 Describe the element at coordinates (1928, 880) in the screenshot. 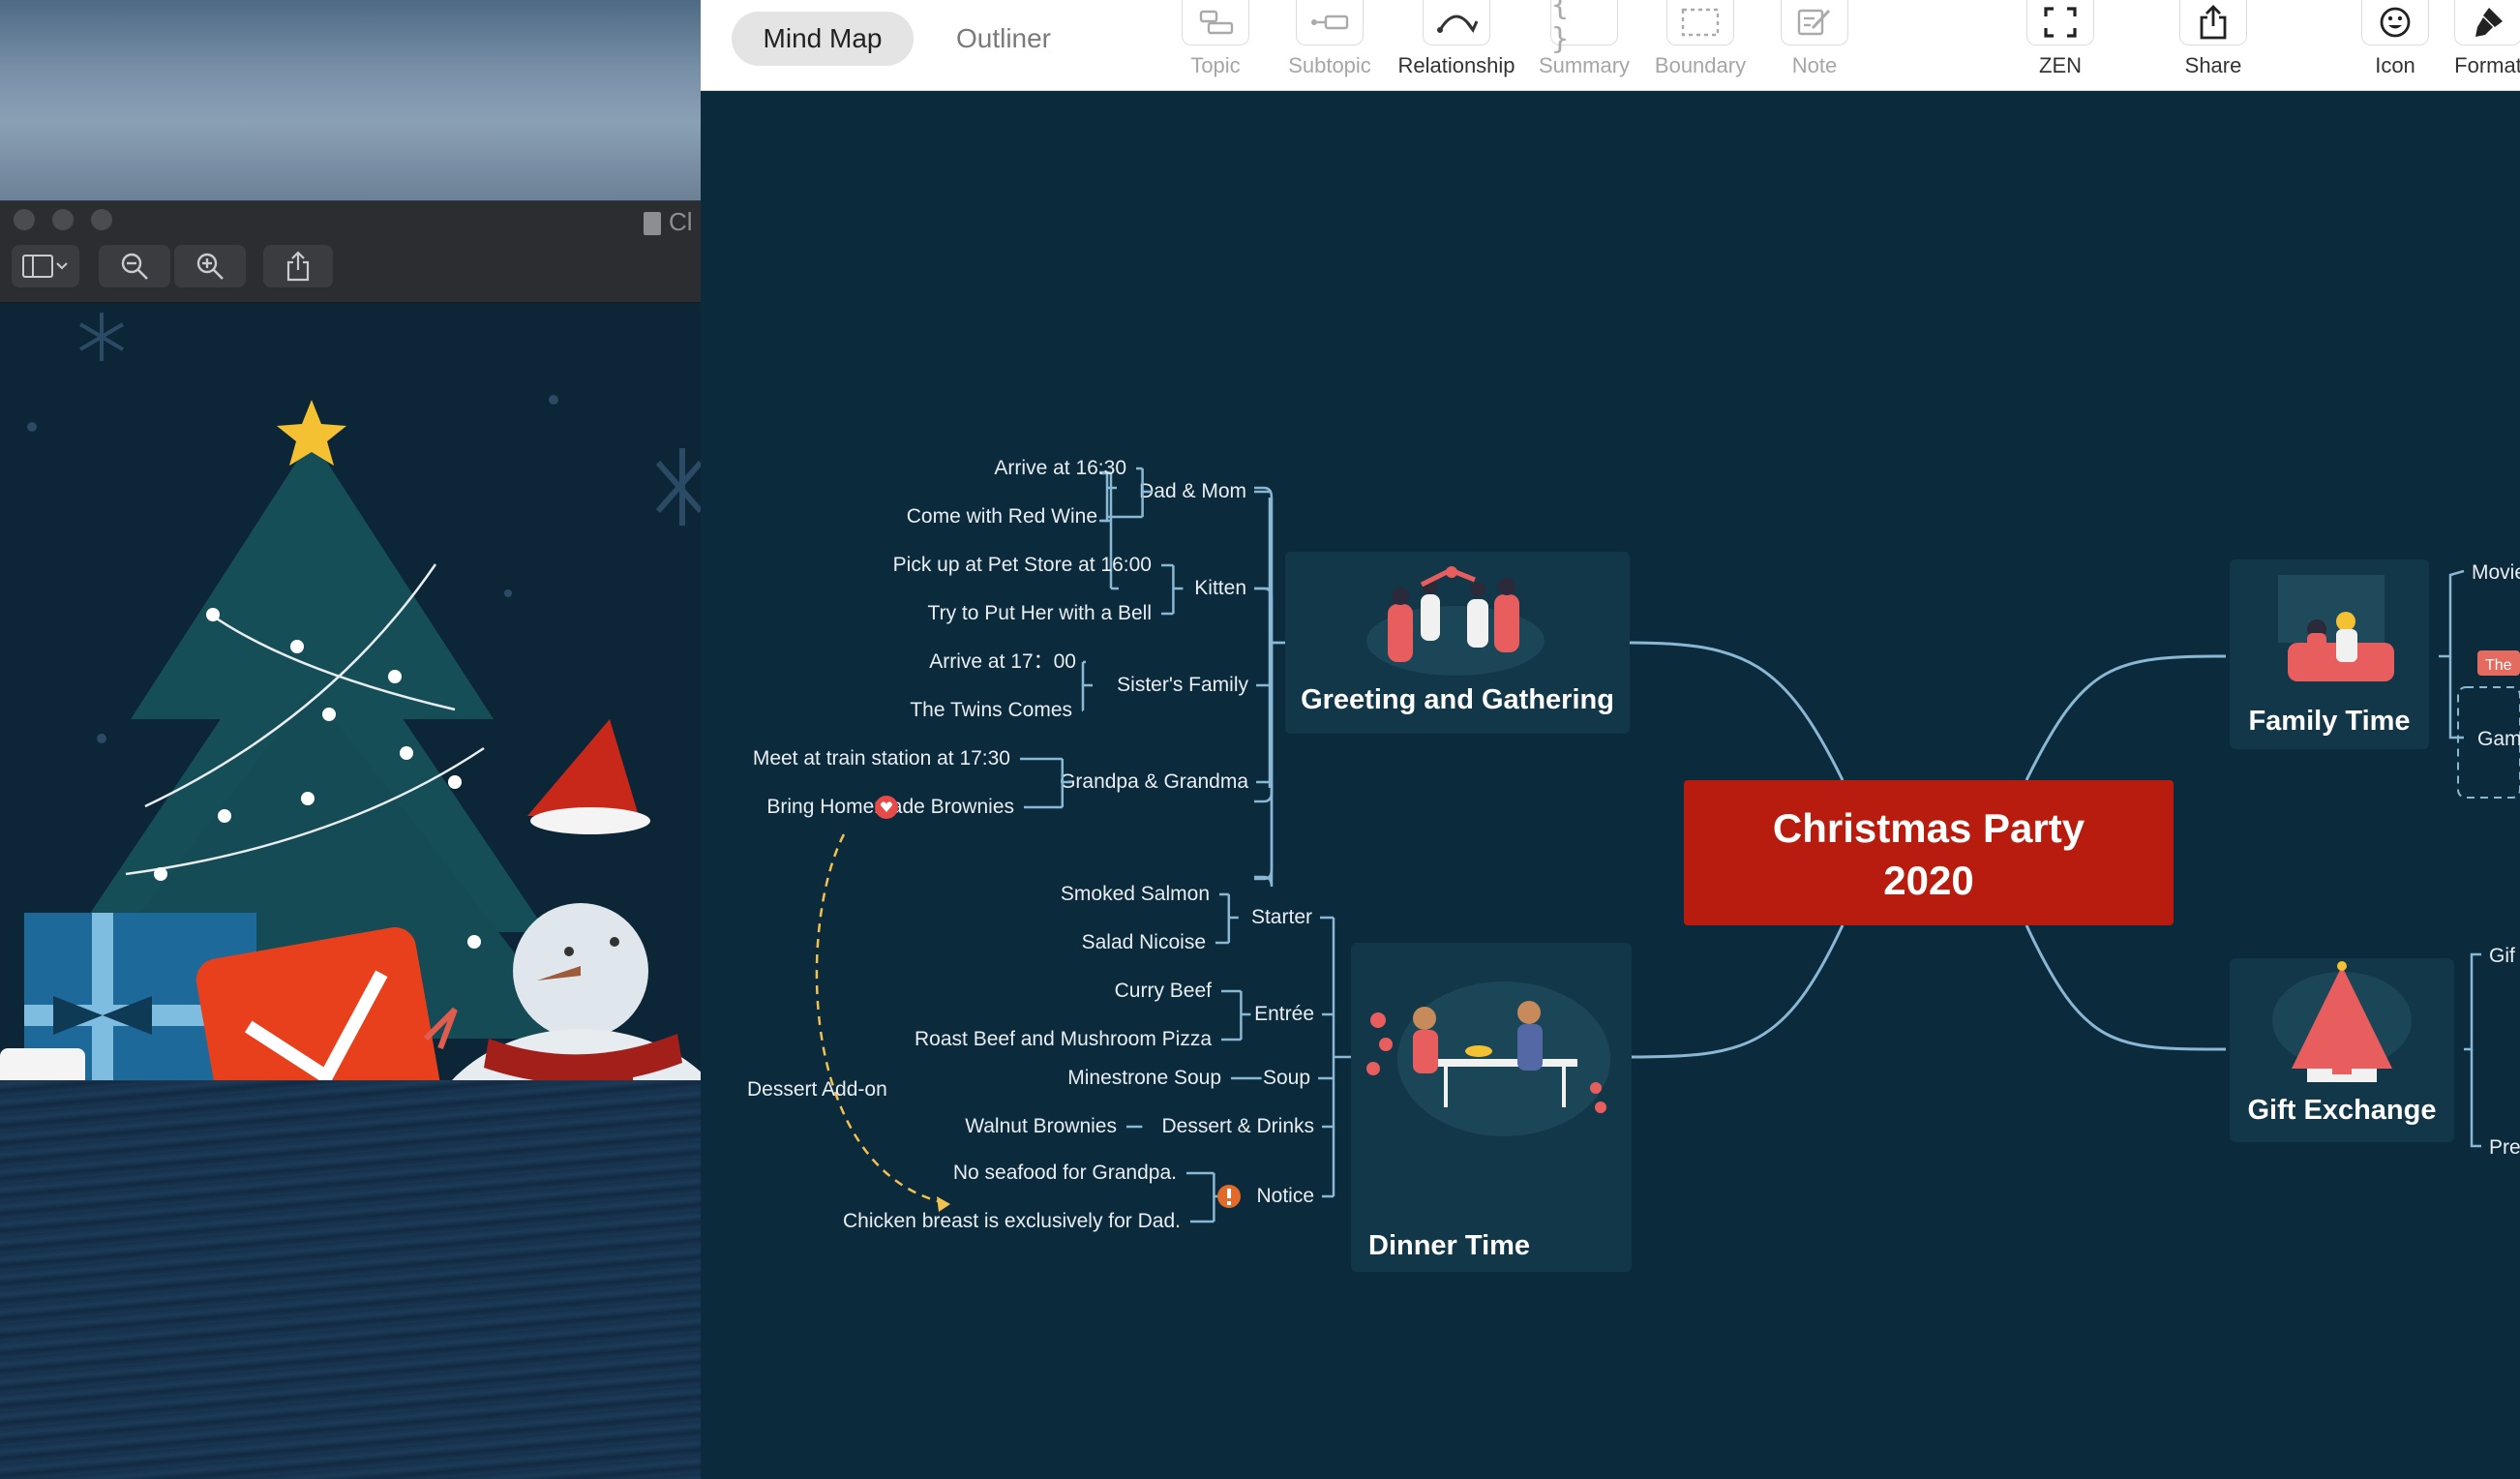

I see `central-topic-year: 2020` at that location.